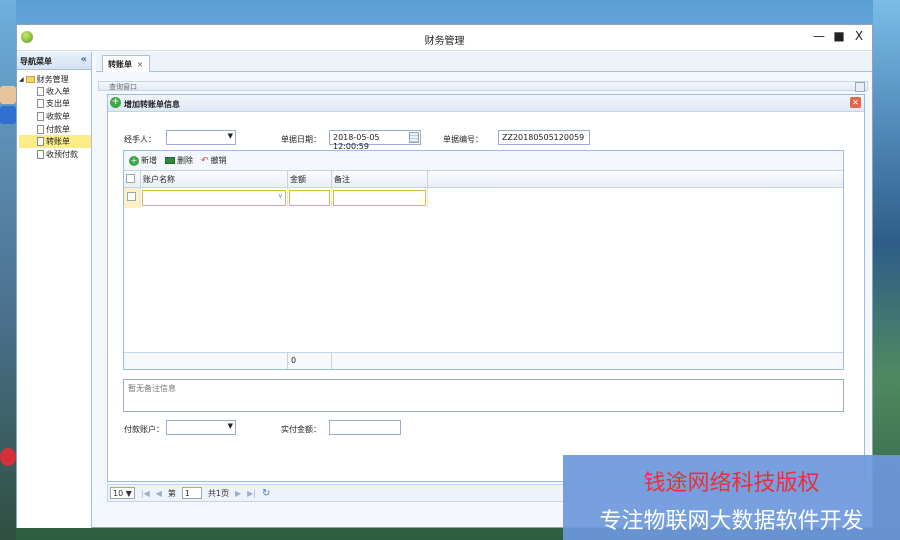 Image resolution: width=900 pixels, height=540 pixels. I want to click on number-field: ZZ20180505120059, so click(544, 137).